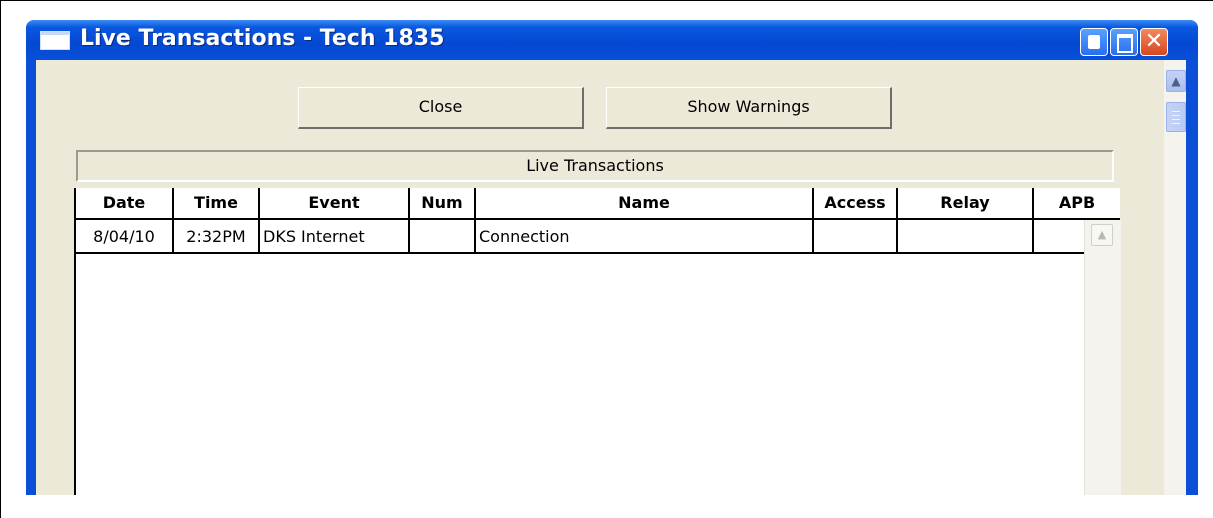 The image size is (1213, 518). What do you see at coordinates (1102, 357) in the screenshot?
I see `grid-scrollbar: ▲` at bounding box center [1102, 357].